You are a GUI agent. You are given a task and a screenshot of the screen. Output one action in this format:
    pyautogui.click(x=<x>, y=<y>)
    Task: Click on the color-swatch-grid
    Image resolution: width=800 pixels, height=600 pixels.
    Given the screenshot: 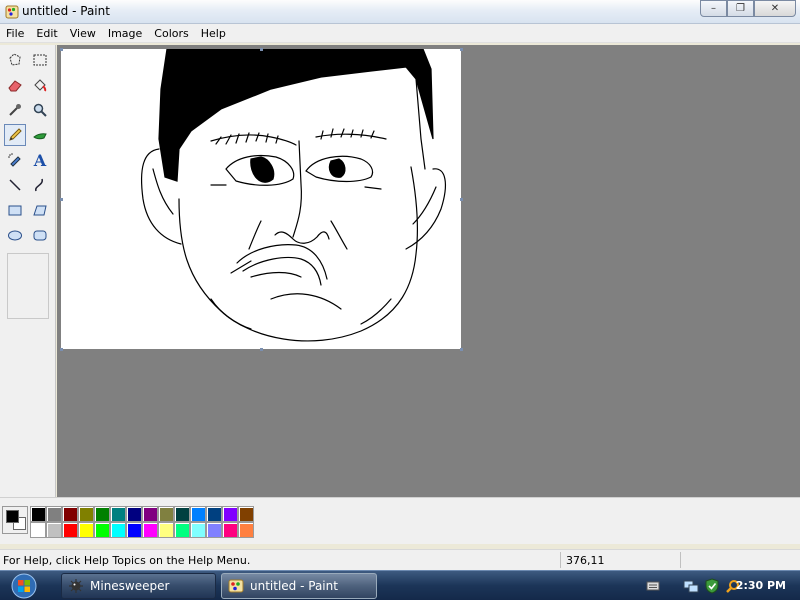 What is the action you would take?
    pyautogui.click(x=142, y=522)
    